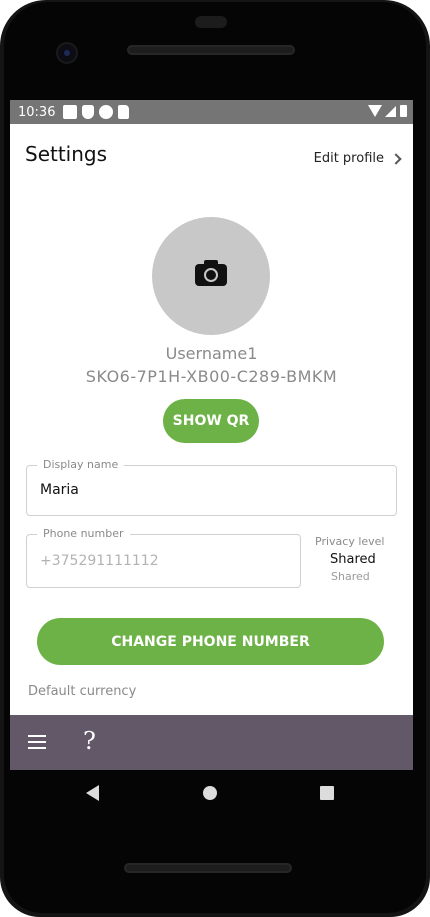 Image resolution: width=430 pixels, height=917 pixels. Describe the element at coordinates (106, 112) in the screenshot. I see `sync-icon` at that location.